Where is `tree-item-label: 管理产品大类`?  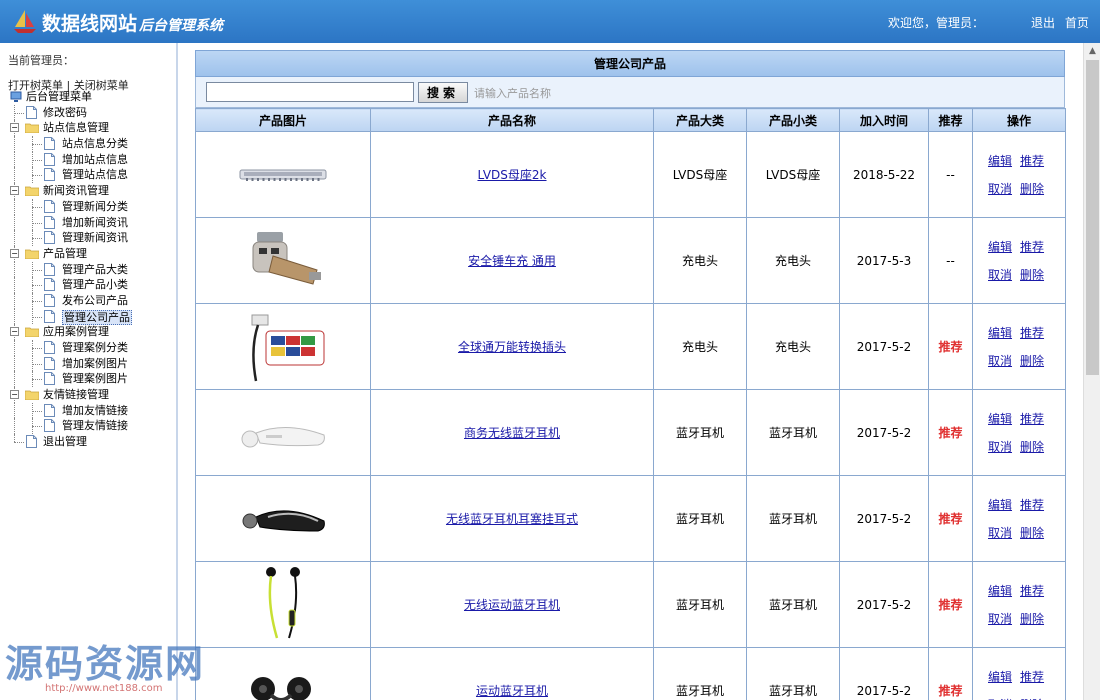
tree-item-label: 管理产品大类 is located at coordinates (95, 270).